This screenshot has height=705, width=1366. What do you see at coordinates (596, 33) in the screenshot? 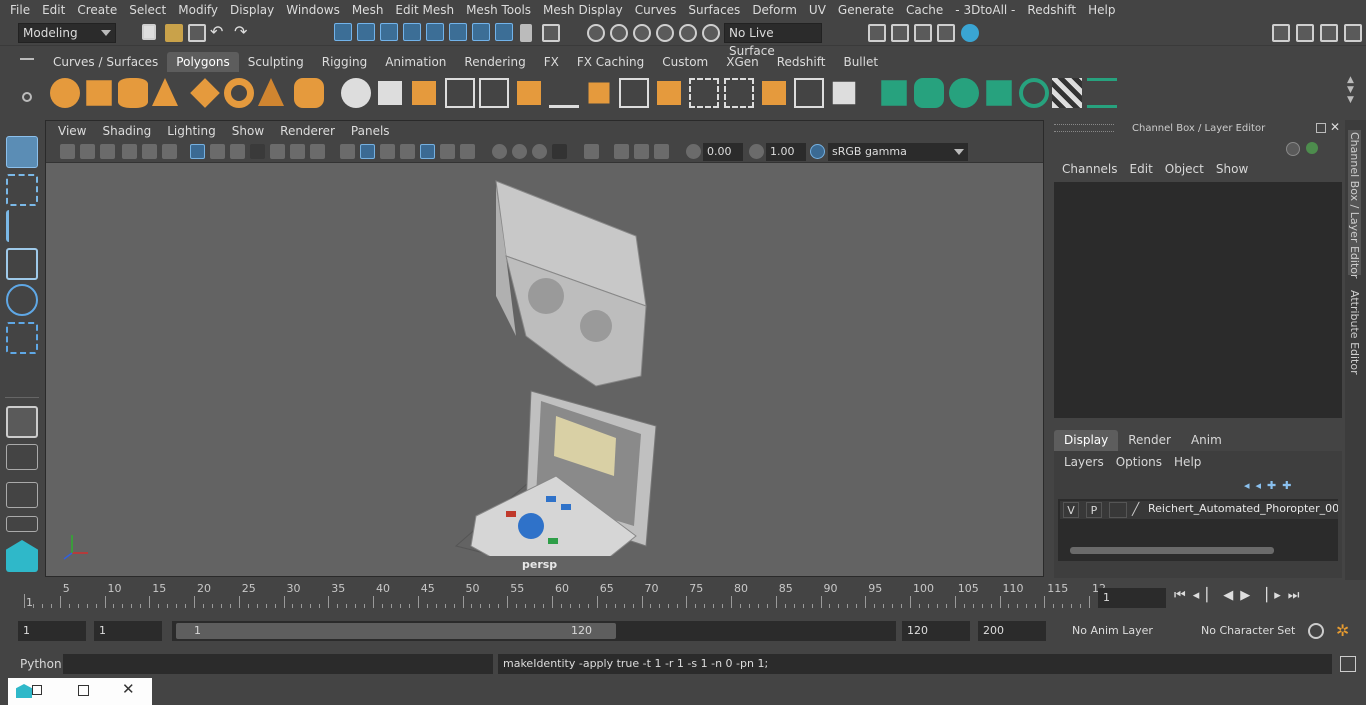
I see `snap-grid-icon` at bounding box center [596, 33].